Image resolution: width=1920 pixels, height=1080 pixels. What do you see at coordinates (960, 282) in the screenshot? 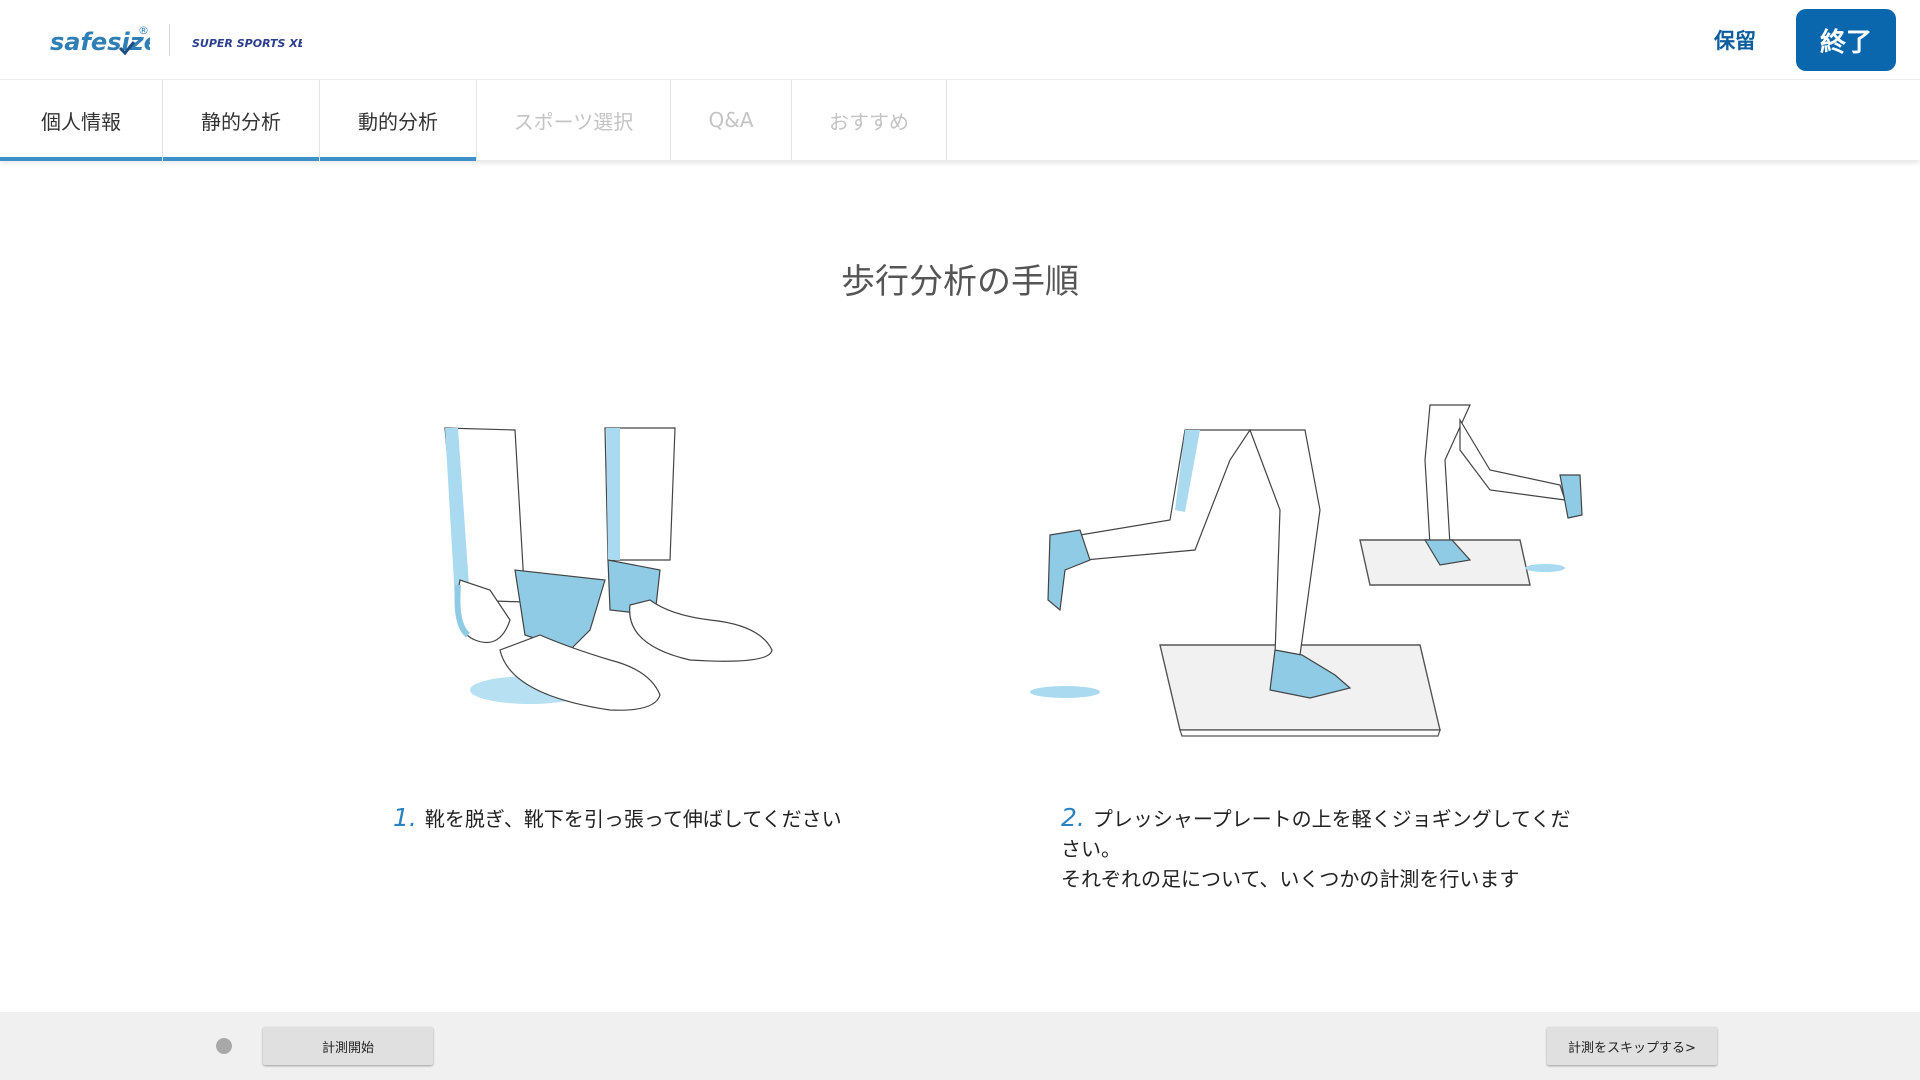
I see `page-title: 歩行分析の手順` at bounding box center [960, 282].